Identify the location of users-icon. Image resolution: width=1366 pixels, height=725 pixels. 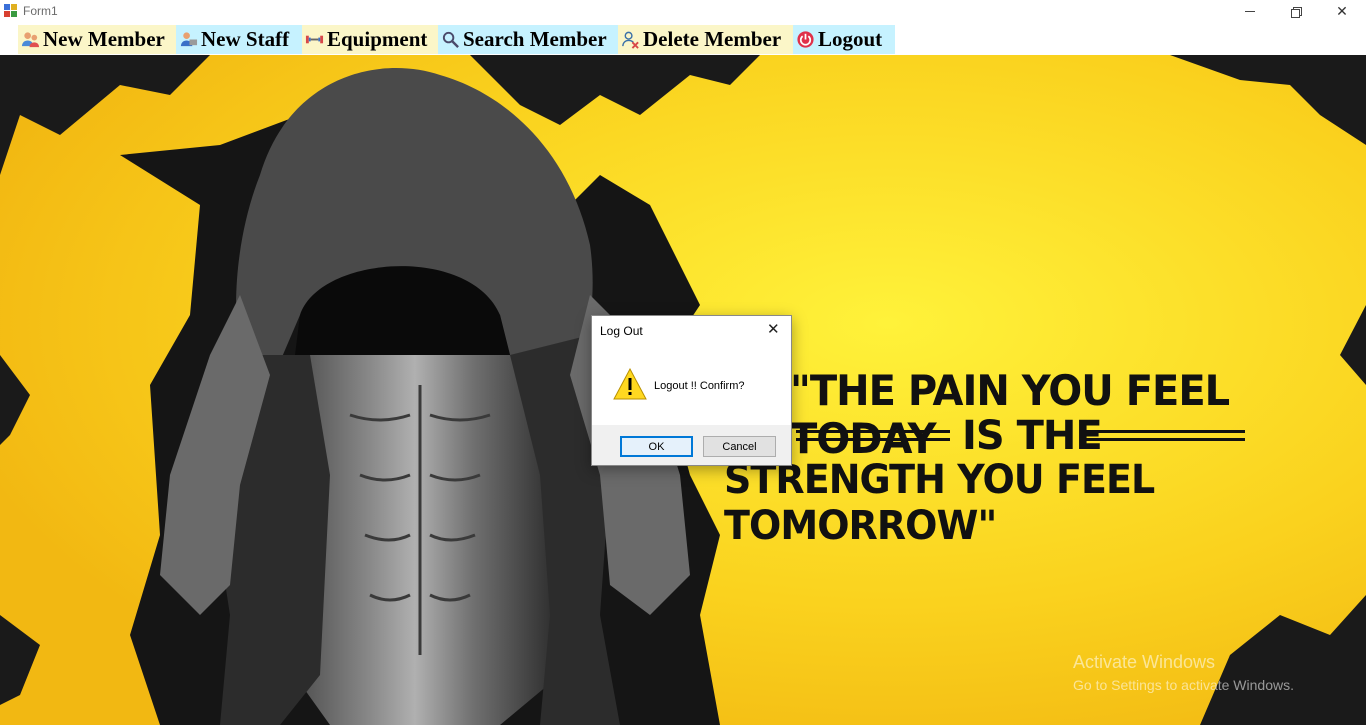
(30, 40).